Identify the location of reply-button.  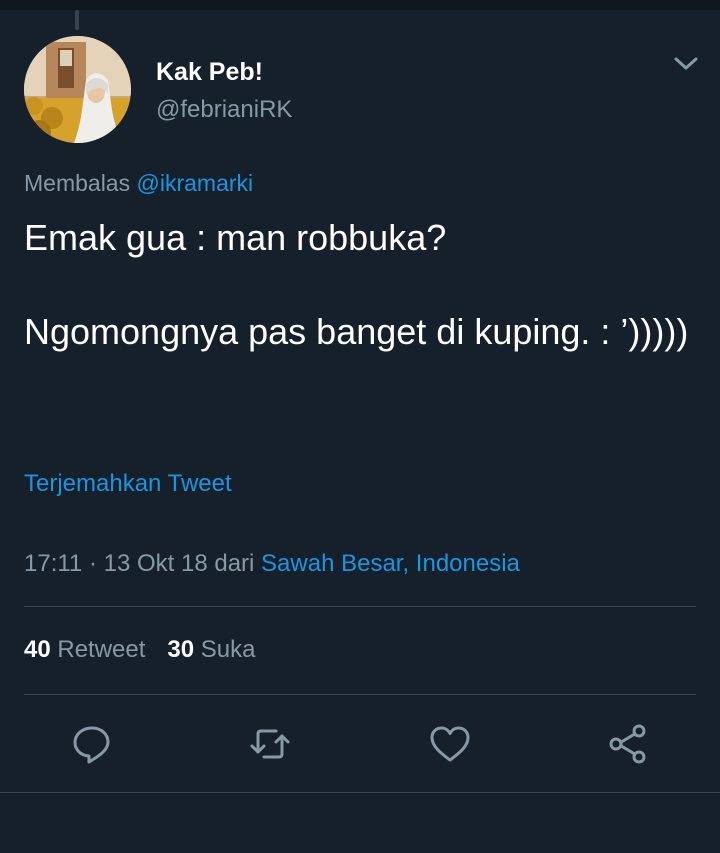
(92, 744).